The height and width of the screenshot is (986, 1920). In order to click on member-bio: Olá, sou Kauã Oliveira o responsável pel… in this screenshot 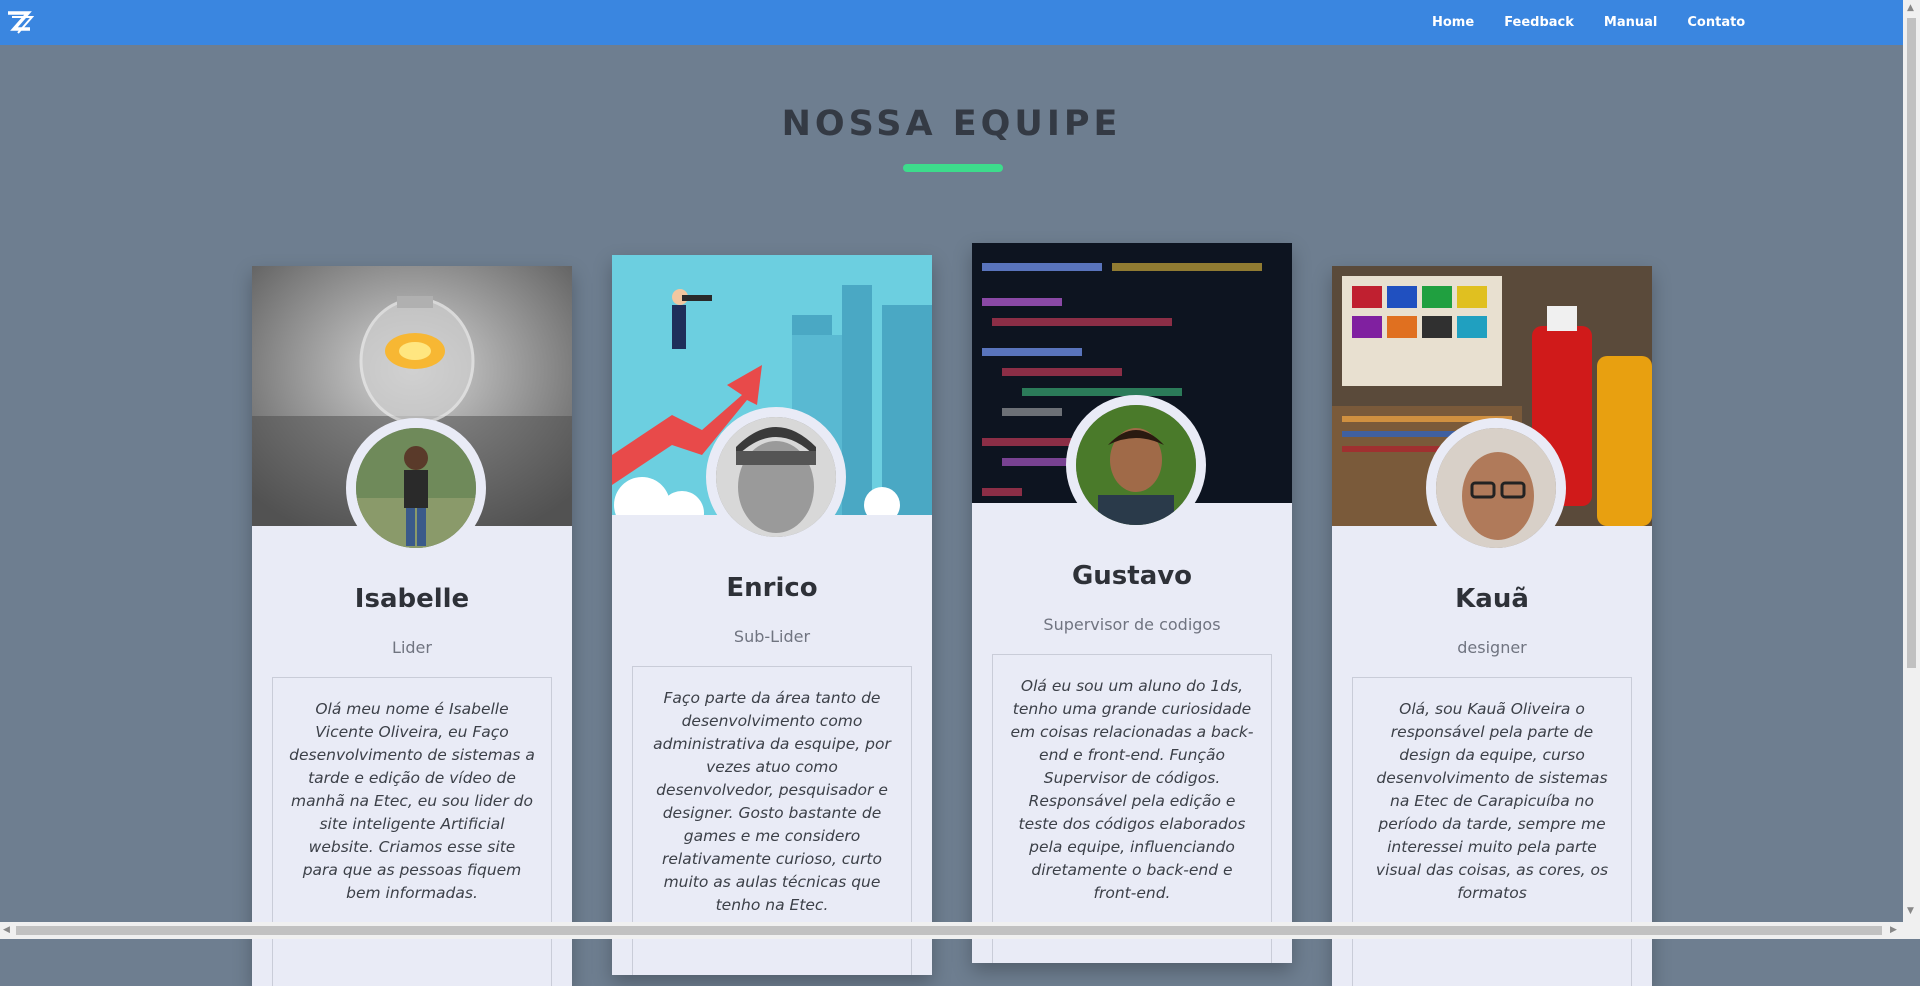, I will do `click(1492, 831)`.